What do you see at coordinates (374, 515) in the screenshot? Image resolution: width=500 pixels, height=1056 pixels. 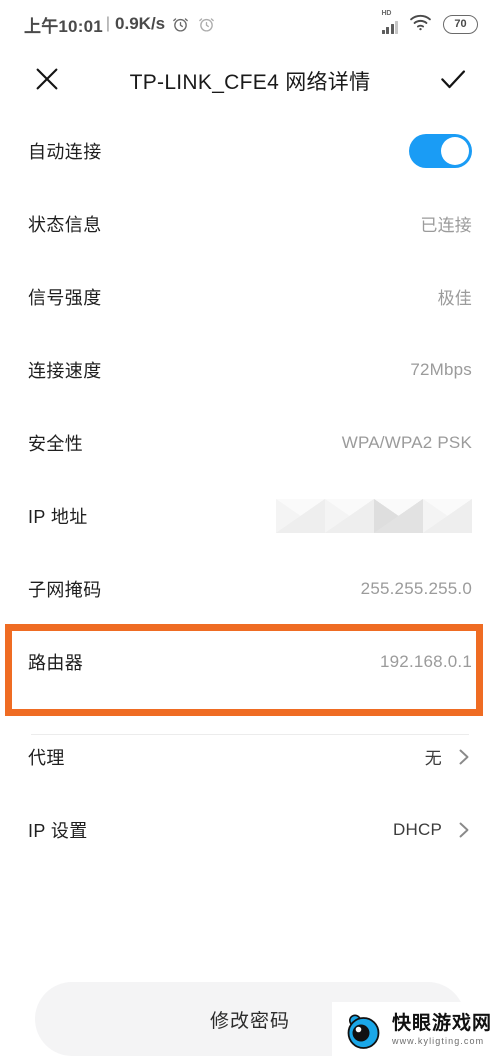 I see `ip-address-redaction-overlay` at bounding box center [374, 515].